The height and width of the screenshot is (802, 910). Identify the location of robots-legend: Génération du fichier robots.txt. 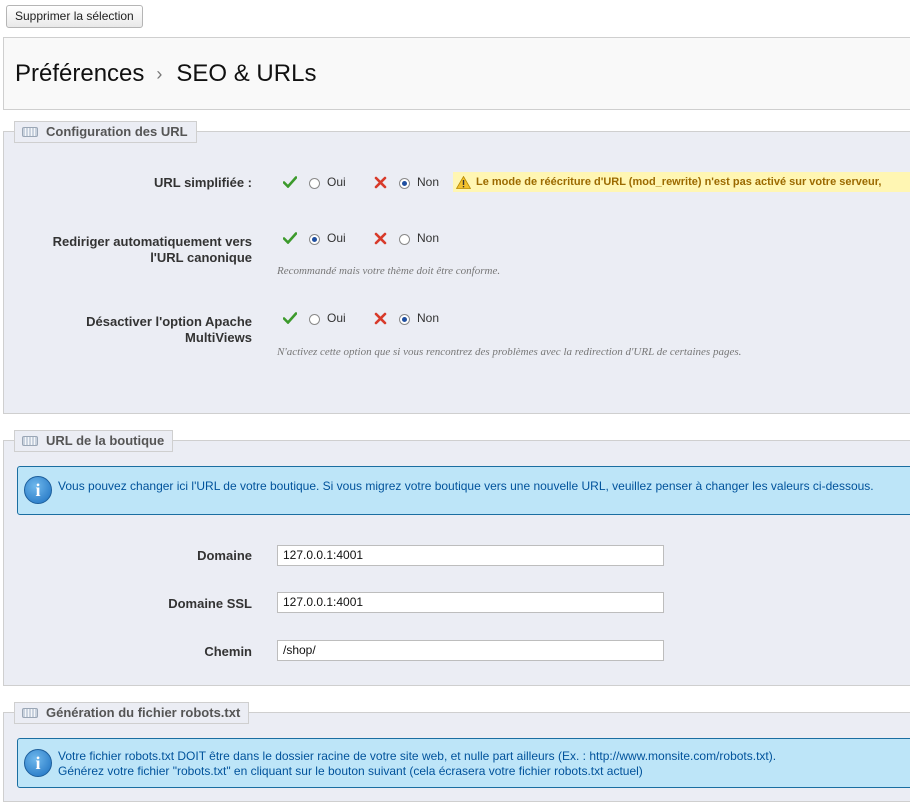
(132, 713).